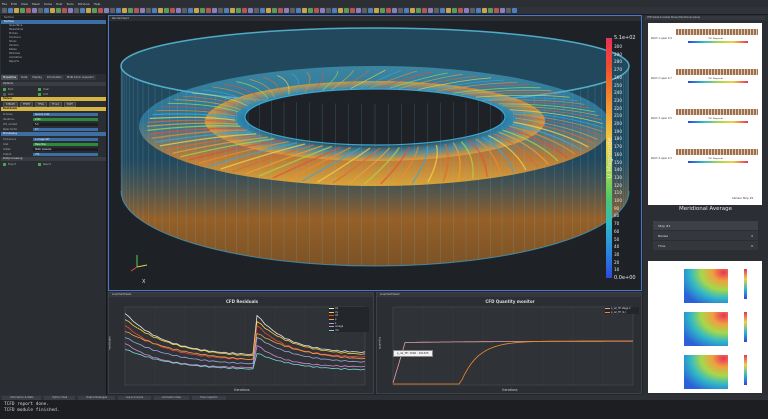 Image resolution: width=768 pixels, height=419 pixels. Describe the element at coordinates (54, 77) in the screenshot. I see `tab: Information` at that location.